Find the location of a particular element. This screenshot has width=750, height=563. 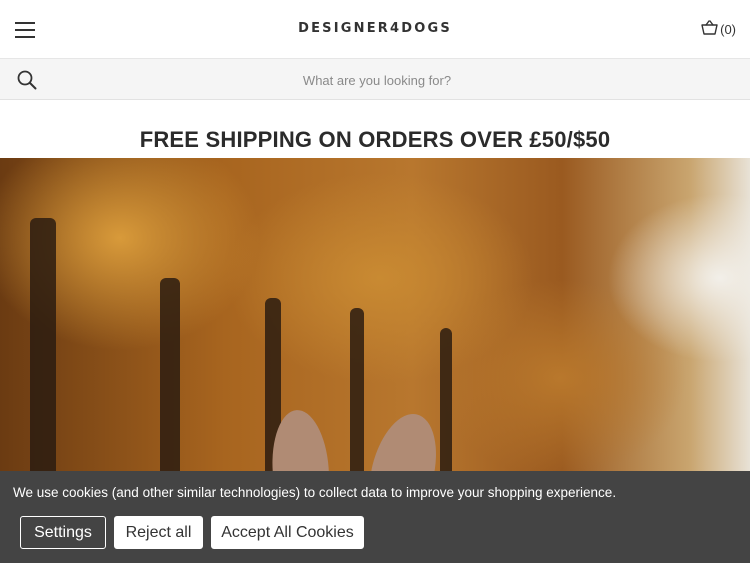

accept-all-cookies-button: Accept All Cookies is located at coordinates (287, 532).